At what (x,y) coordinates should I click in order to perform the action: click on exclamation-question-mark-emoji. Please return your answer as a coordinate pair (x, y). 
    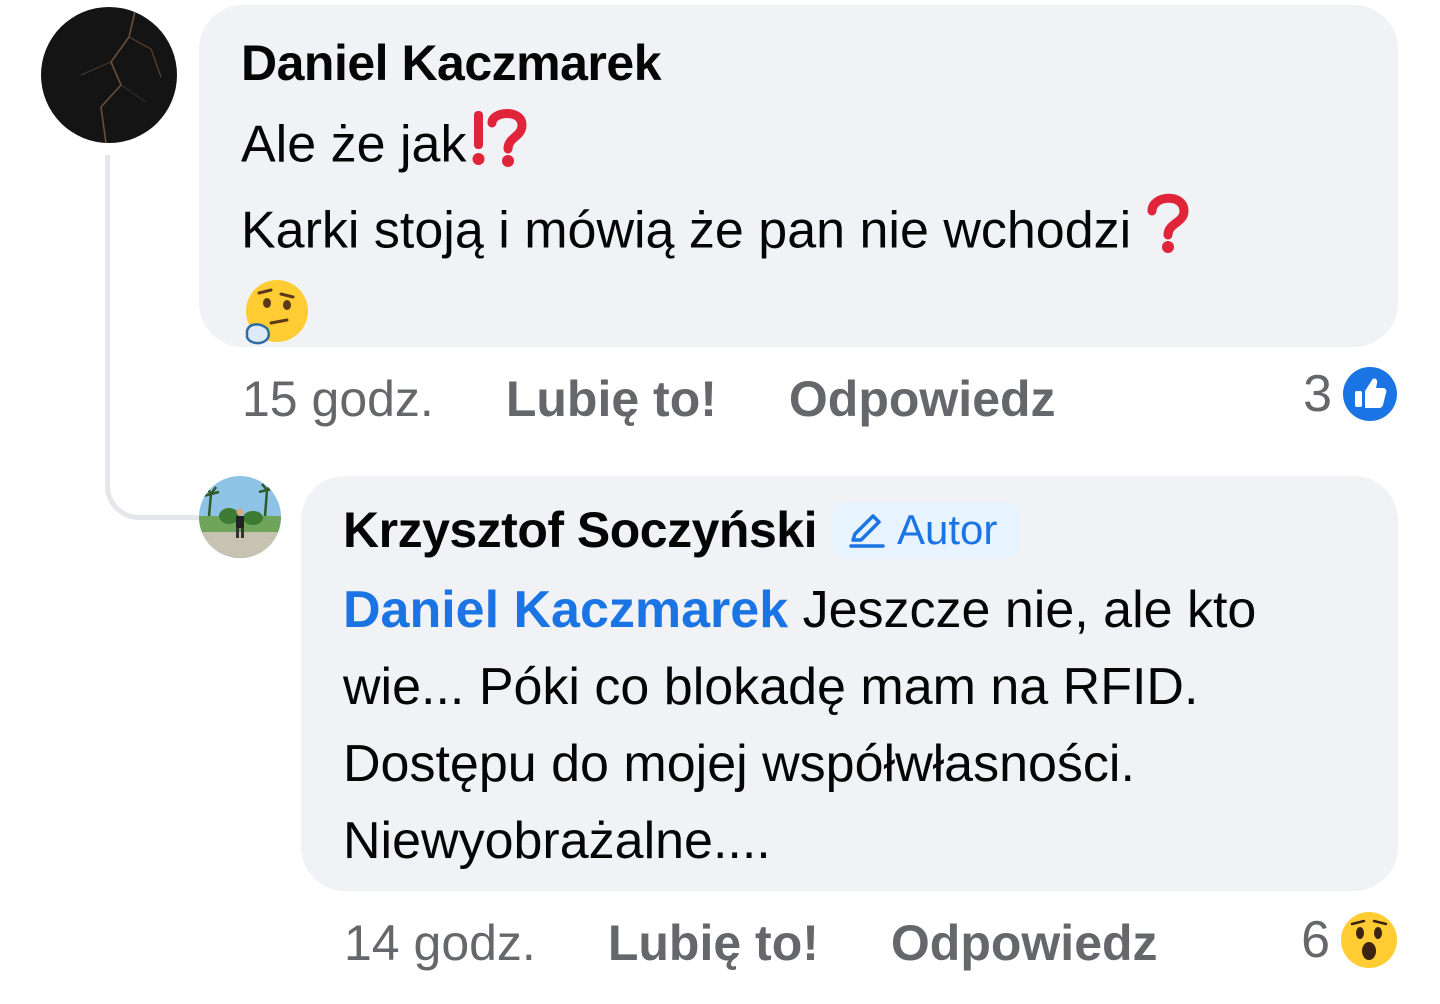
    Looking at the image, I should click on (498, 148).